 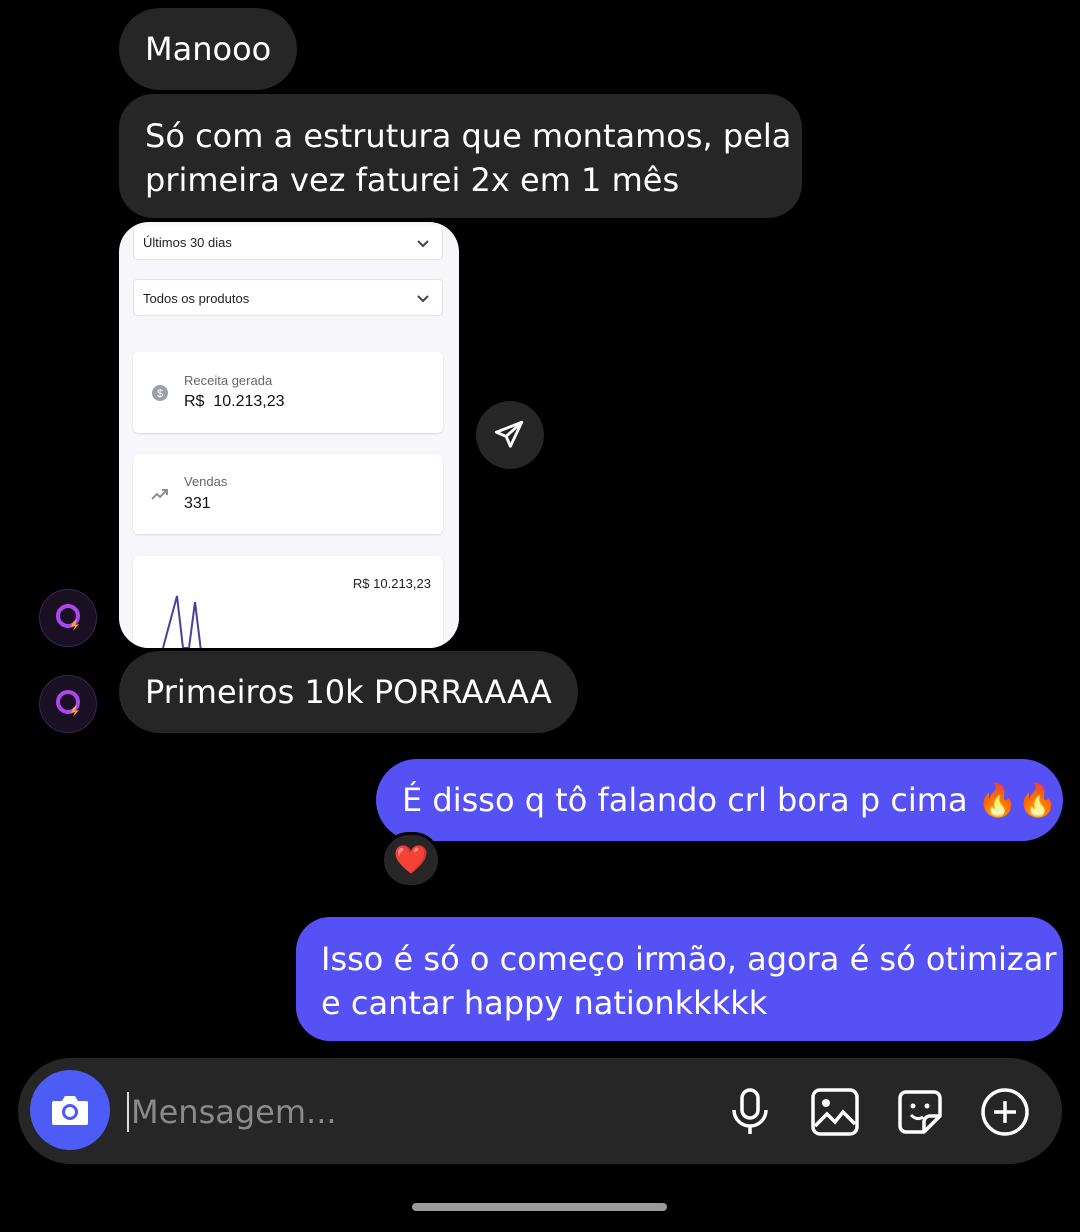 What do you see at coordinates (288, 602) in the screenshot?
I see `revenue-chart-card: R$ 10.213,23` at bounding box center [288, 602].